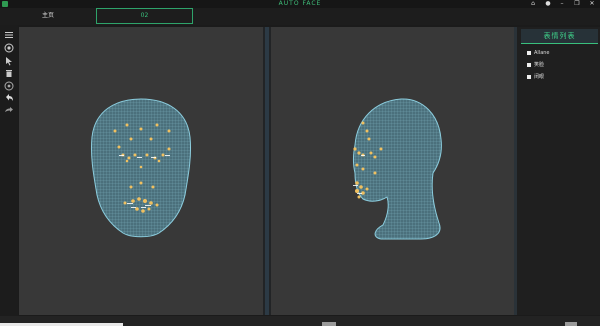 Image resolution: width=600 pixels, height=326 pixels. I want to click on minimize-button: –, so click(562, 4).